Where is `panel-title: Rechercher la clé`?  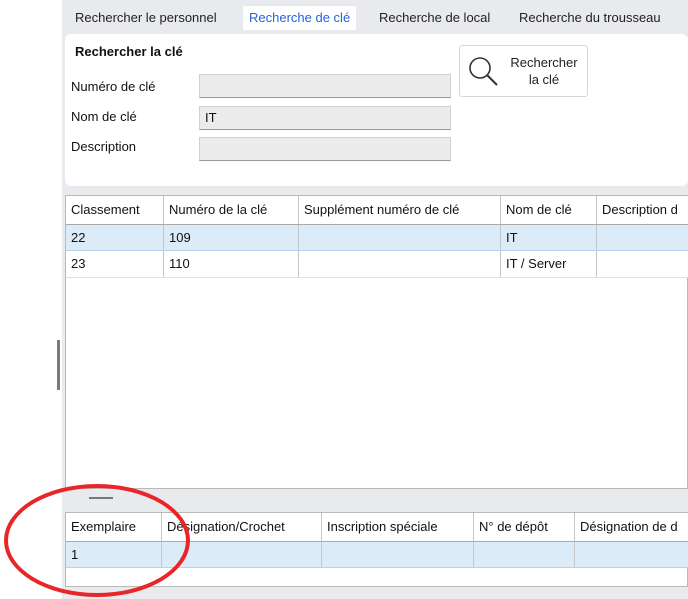
panel-title: Rechercher la clé is located at coordinates (129, 51).